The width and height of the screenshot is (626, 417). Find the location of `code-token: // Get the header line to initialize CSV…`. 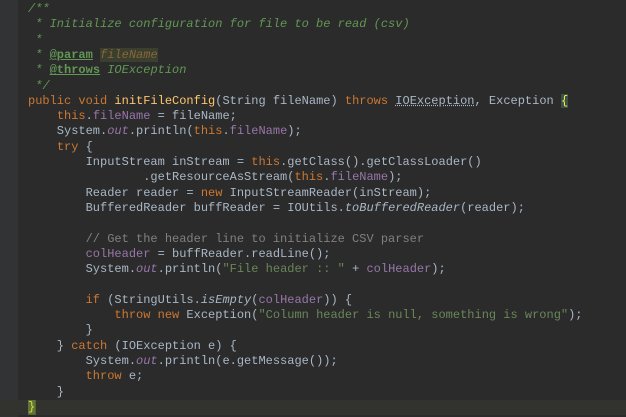

code-token: // Get the header line to initialize CSV… is located at coordinates (255, 238).